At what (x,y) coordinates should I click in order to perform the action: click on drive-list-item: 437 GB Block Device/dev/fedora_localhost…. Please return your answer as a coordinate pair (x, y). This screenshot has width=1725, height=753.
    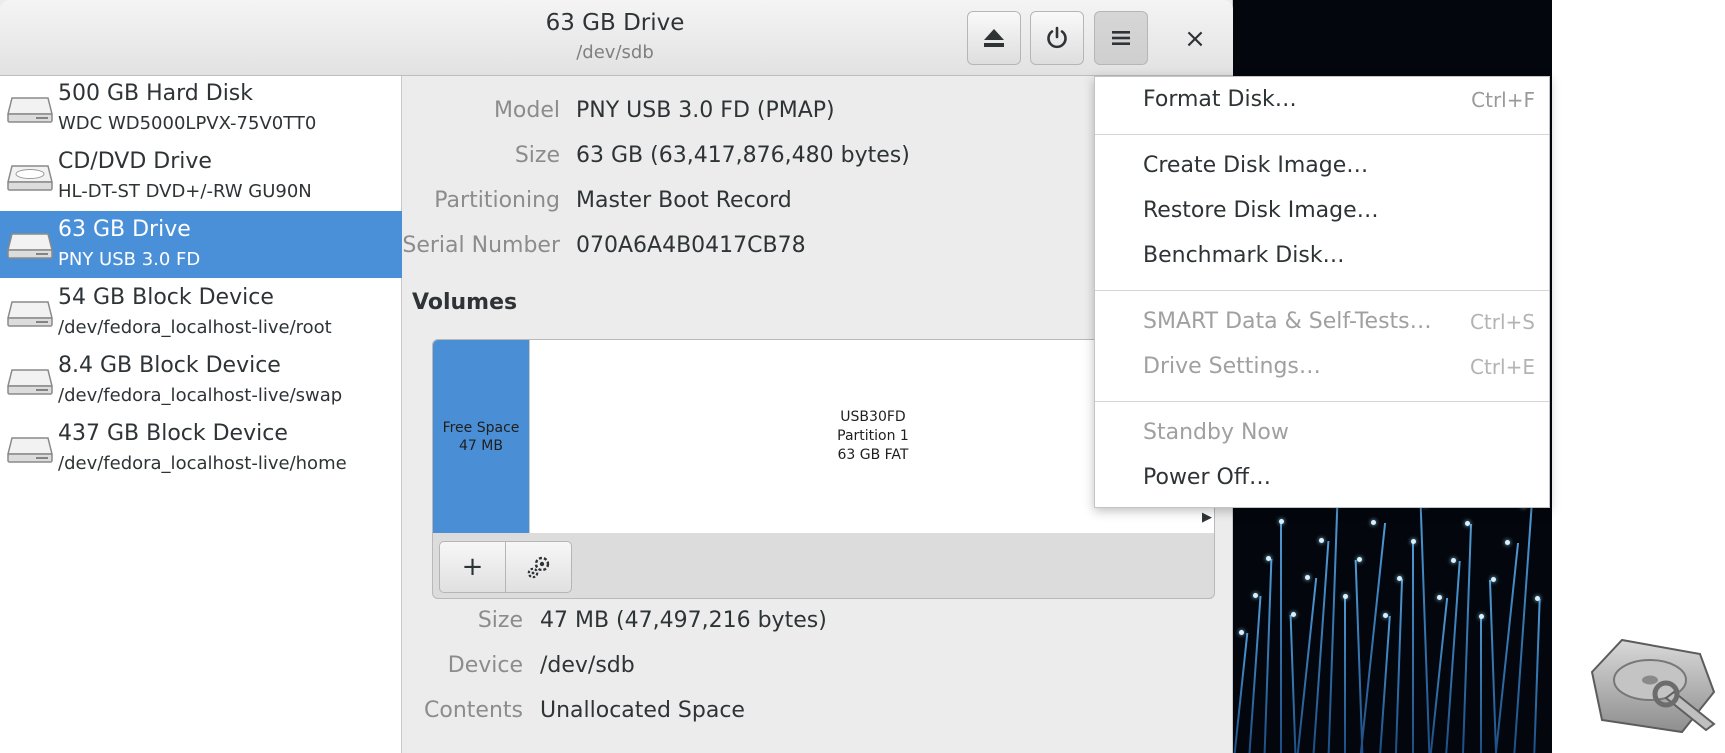
    Looking at the image, I should click on (201, 448).